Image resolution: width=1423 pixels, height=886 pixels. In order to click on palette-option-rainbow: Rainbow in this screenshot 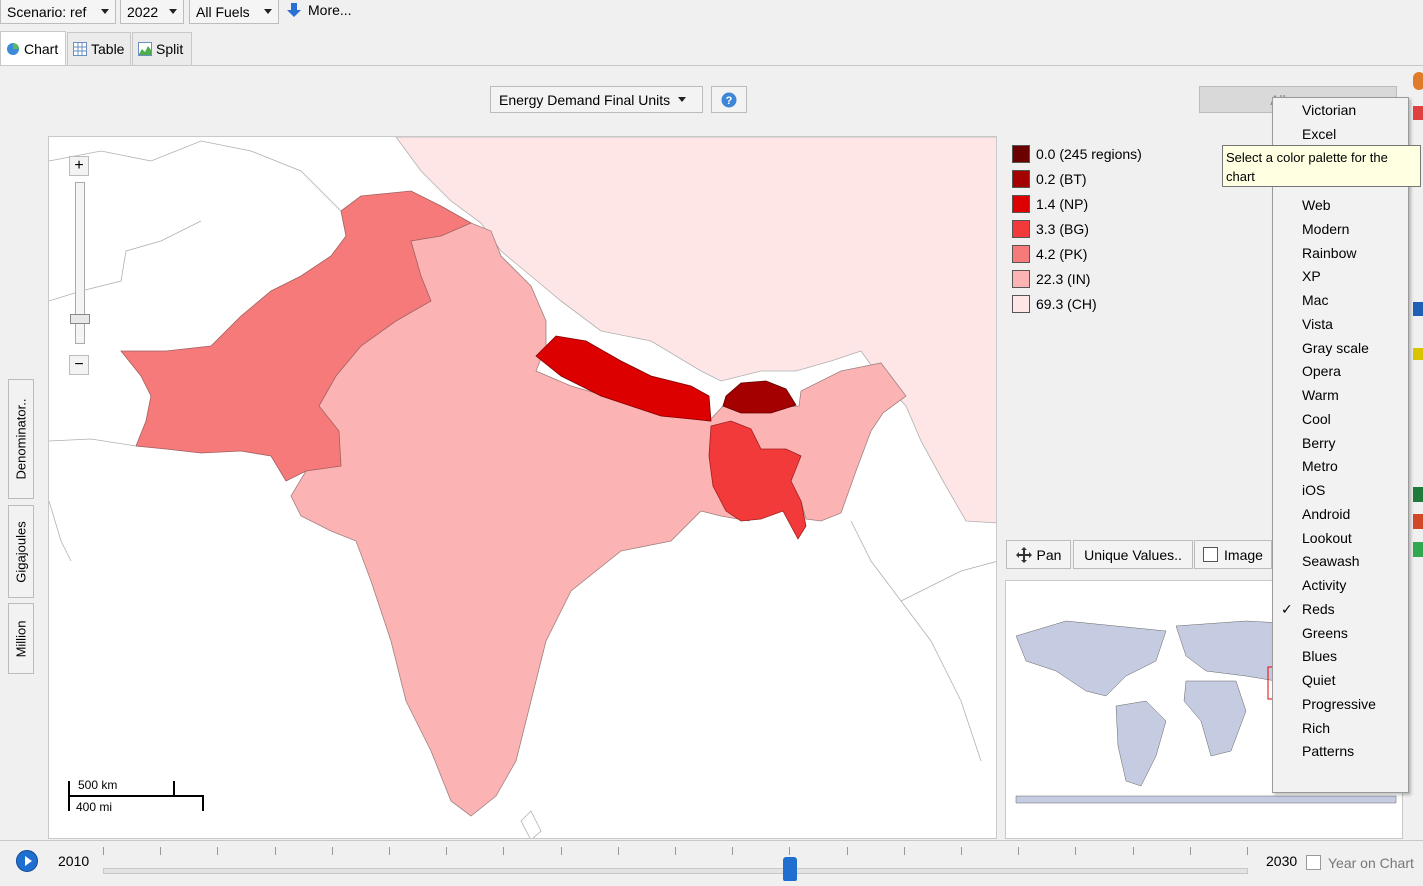, I will do `click(1329, 253)`.